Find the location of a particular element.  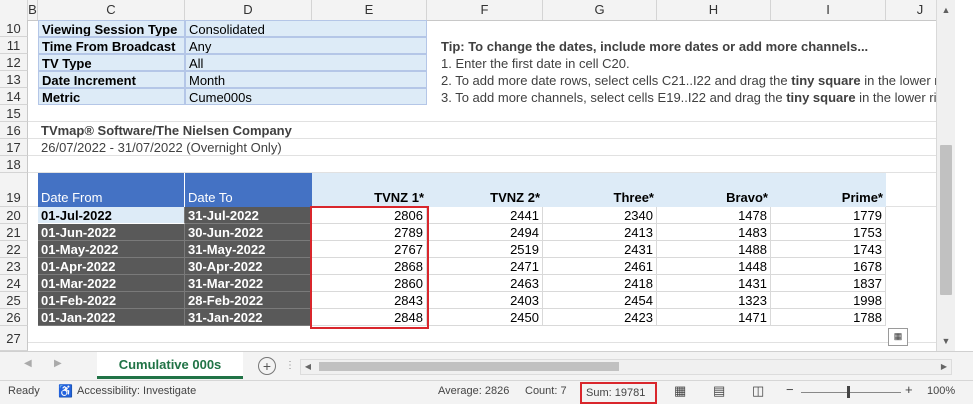

value-cell: 2519 is located at coordinates (485, 249).